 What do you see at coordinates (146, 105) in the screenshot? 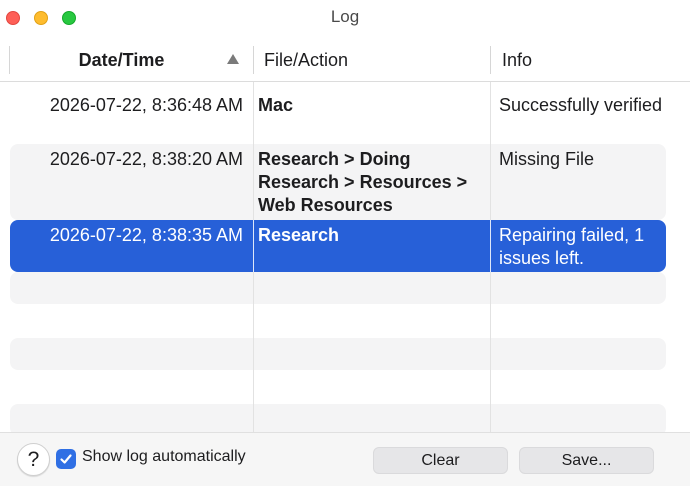
I see `row-date: 2026-07-22, 8:36:48 AM` at bounding box center [146, 105].